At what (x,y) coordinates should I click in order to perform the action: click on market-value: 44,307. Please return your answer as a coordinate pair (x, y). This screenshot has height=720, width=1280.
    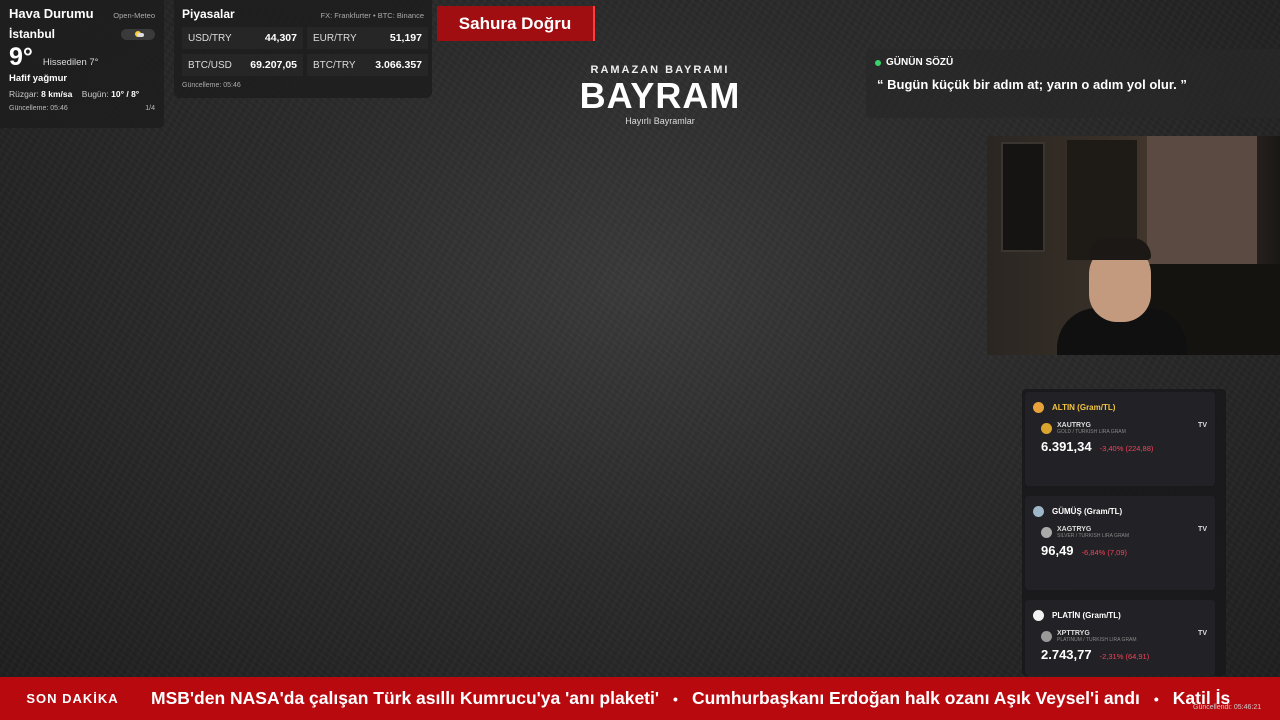
    Looking at the image, I should click on (280, 38).